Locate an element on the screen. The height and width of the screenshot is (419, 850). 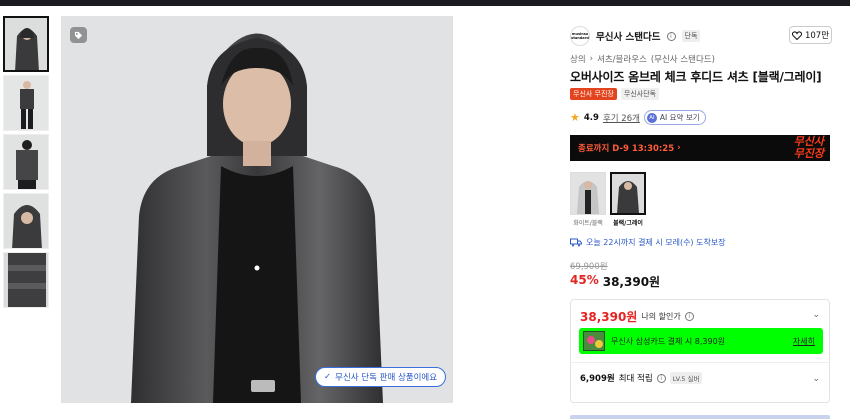
breadcrumb: 상의 › 셔츠/블라우스 (무신사 스탠다드) is located at coordinates (642, 59).